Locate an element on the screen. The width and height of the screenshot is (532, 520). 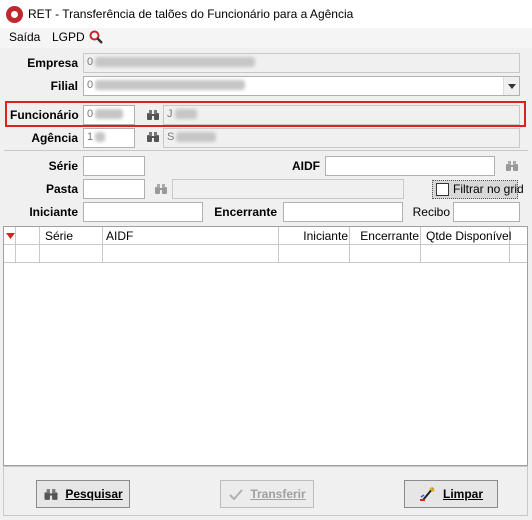
transferir-button: Transferir is located at coordinates (267, 494).